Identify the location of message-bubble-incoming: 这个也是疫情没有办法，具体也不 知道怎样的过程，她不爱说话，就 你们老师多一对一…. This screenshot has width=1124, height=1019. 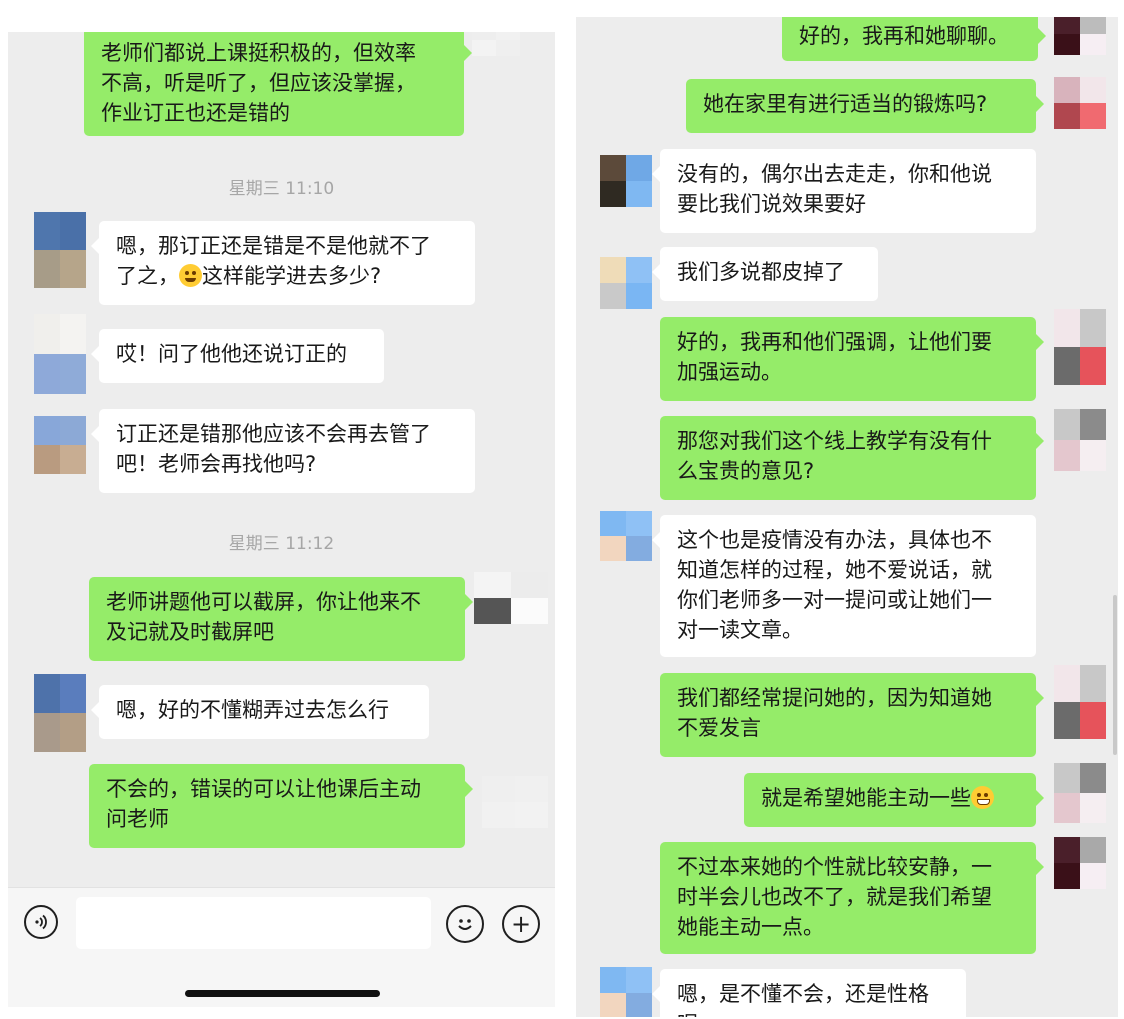
(844, 586).